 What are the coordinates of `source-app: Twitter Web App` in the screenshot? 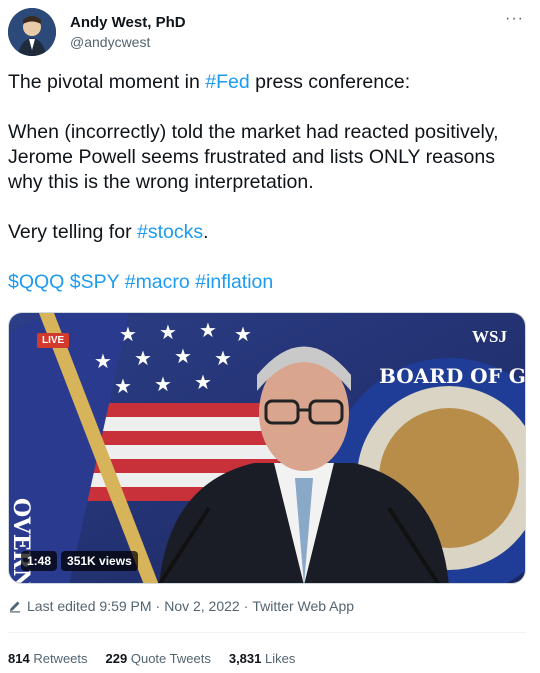 It's located at (303, 606).